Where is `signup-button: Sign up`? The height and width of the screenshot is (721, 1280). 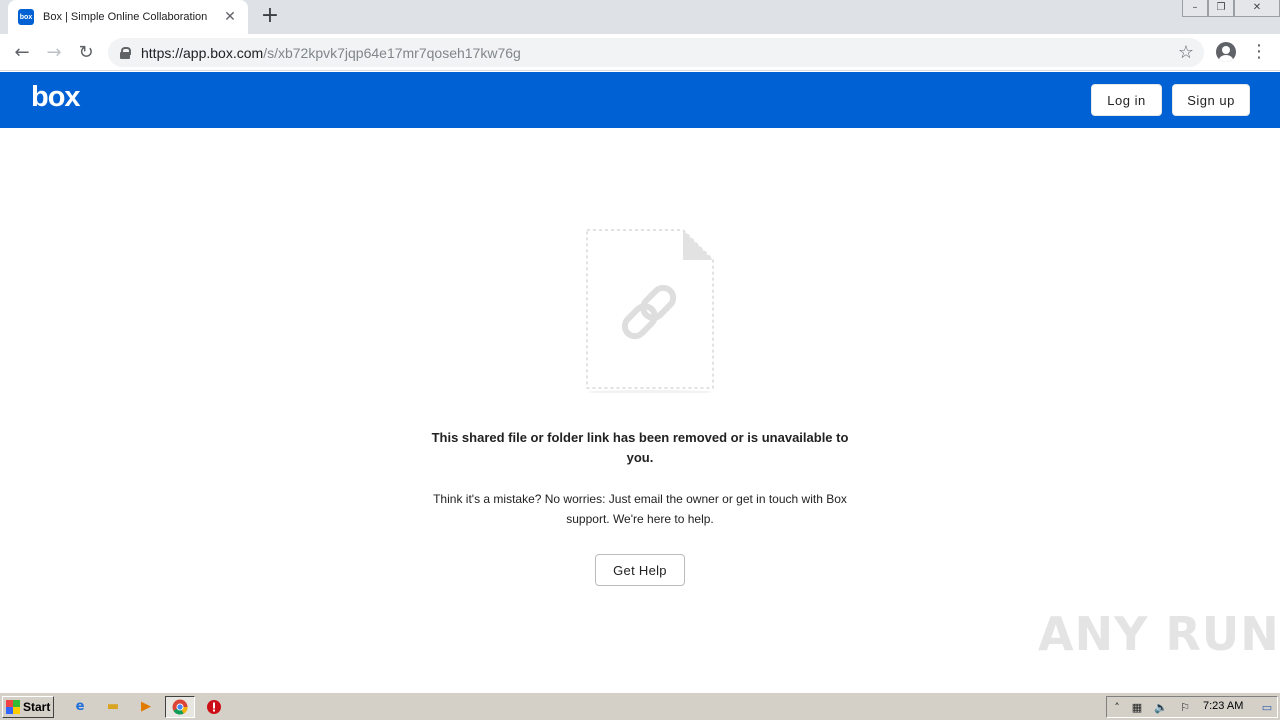
signup-button: Sign up is located at coordinates (1211, 100).